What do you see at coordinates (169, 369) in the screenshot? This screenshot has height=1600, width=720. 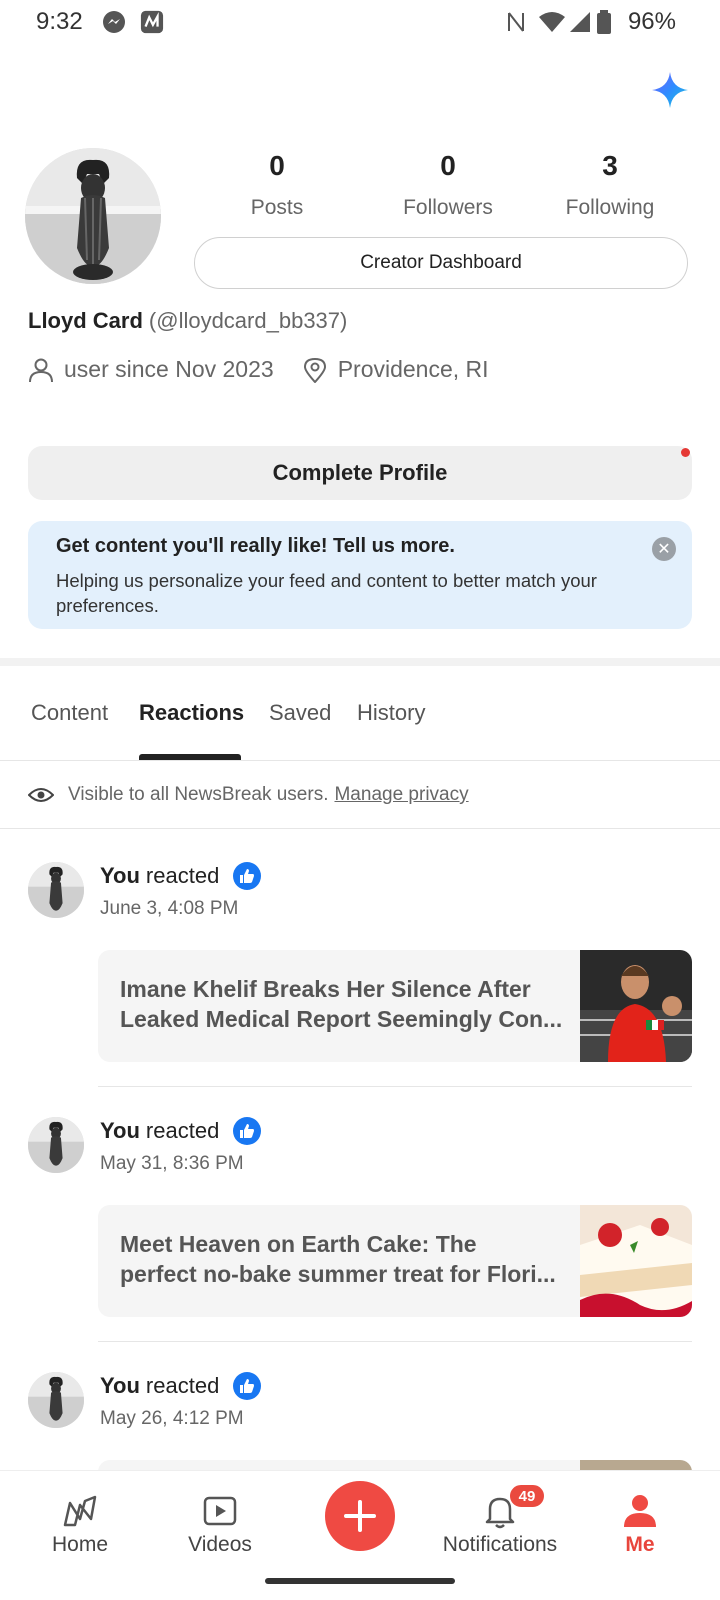 I see `user-since-text: user since Nov 2023` at bounding box center [169, 369].